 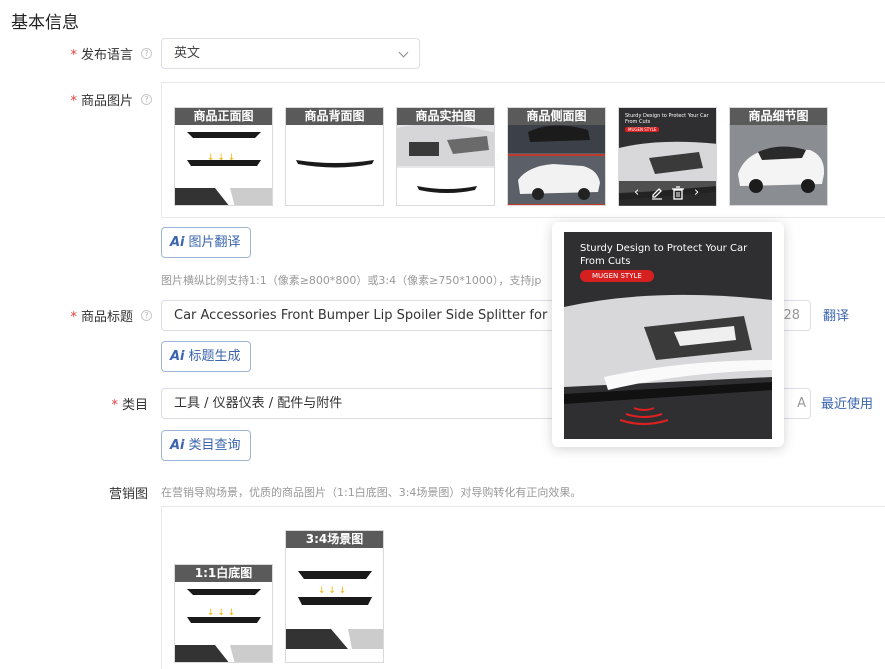 I want to click on preview-brand-tag: MUGEN STYLE, so click(x=617, y=276).